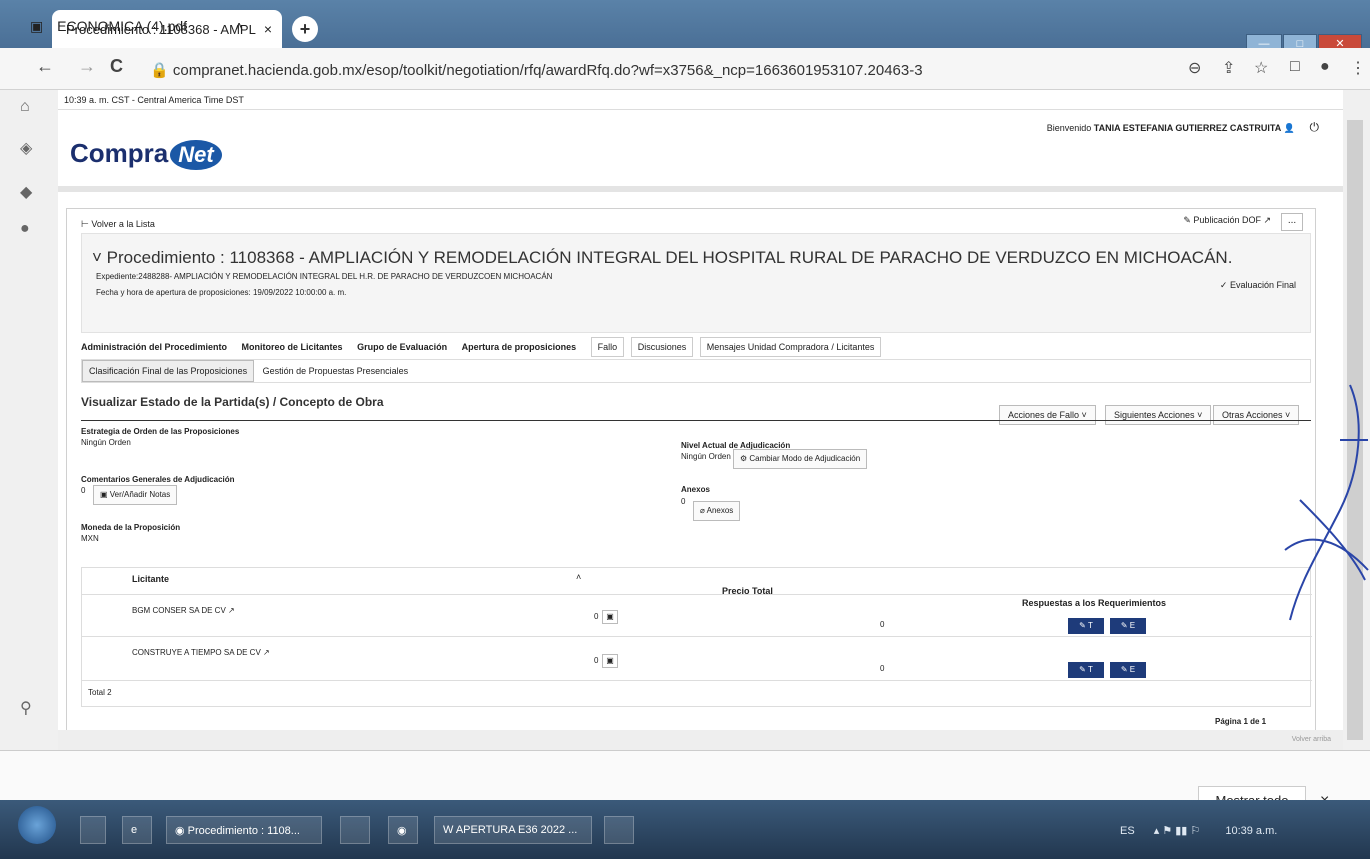 The height and width of the screenshot is (859, 1370). Describe the element at coordinates (26, 708) in the screenshot. I see `search-icon: ⚲` at that location.